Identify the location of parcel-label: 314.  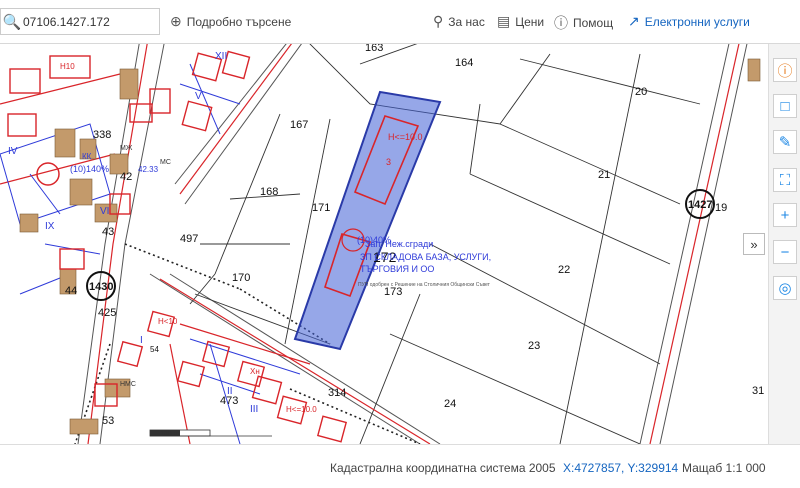
(337, 393).